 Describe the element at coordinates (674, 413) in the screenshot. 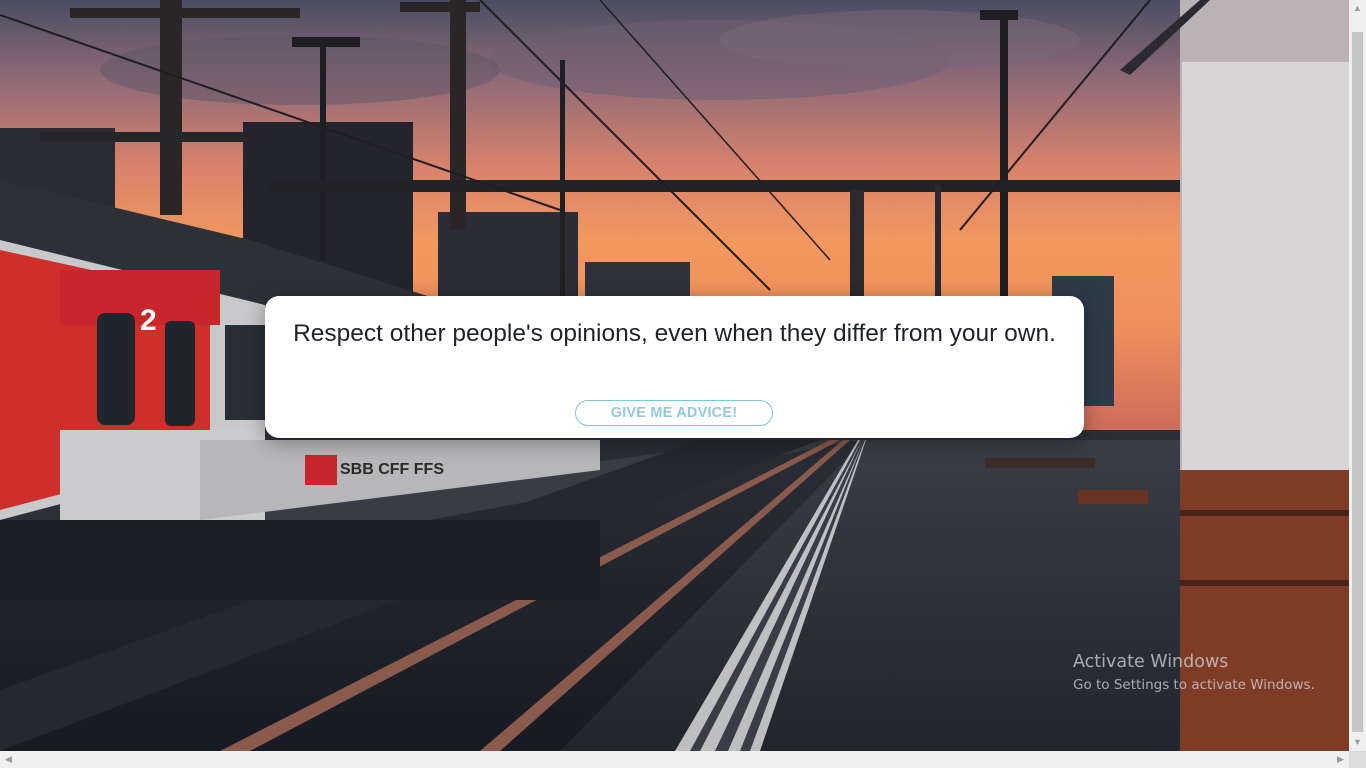

I see `give-advice-button: GIVE ME ADVICE!` at that location.